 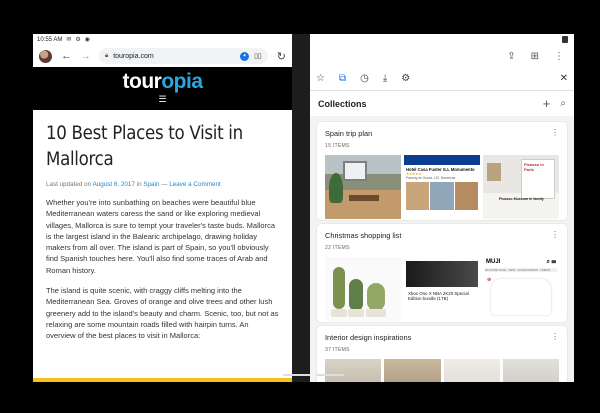 I want to click on refresh-icon: ↻, so click(x=281, y=56).